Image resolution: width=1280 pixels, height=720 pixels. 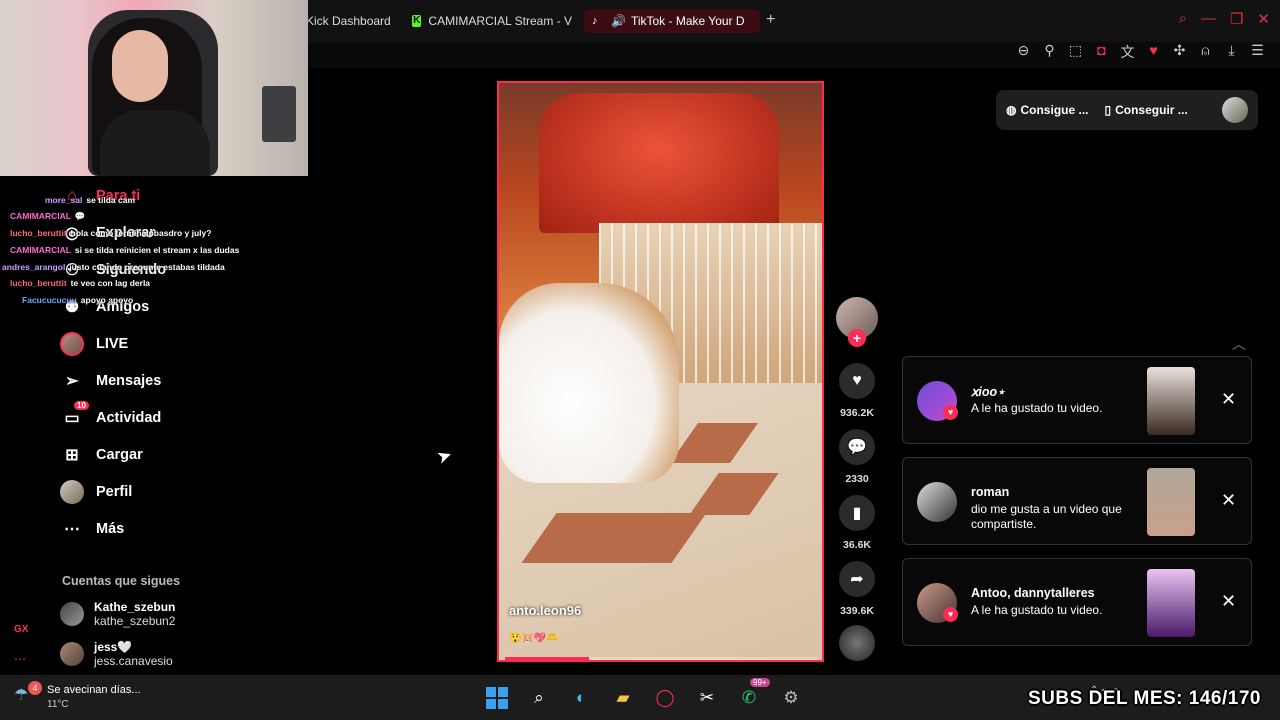 What do you see at coordinates (857, 545) in the screenshot?
I see `save-count: 36.6K` at bounding box center [857, 545].